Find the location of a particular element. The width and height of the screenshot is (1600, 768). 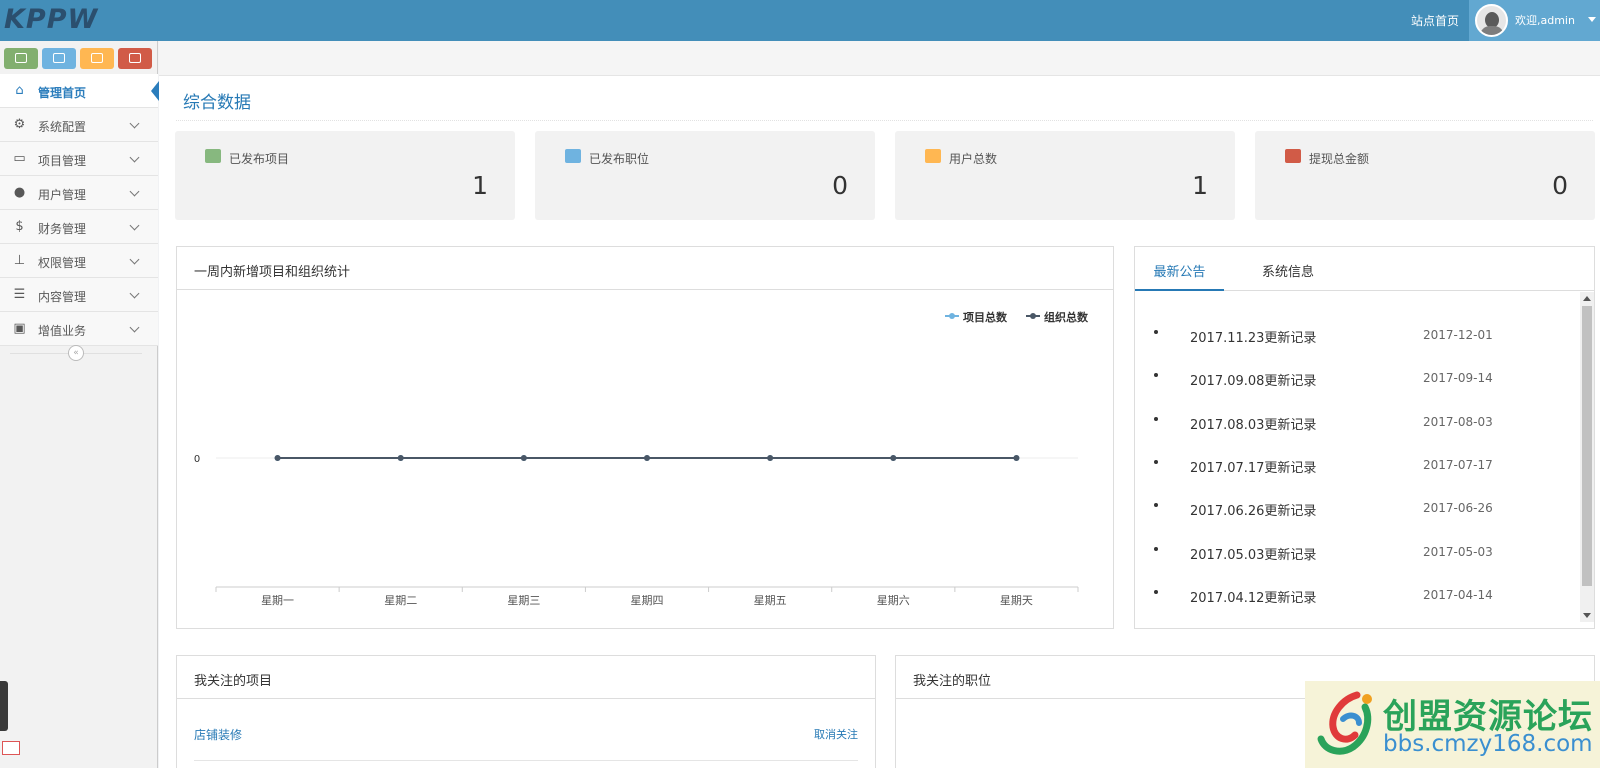

notice-item: 2017.11.23更新记录 2017-12-01 is located at coordinates (1355, 337).